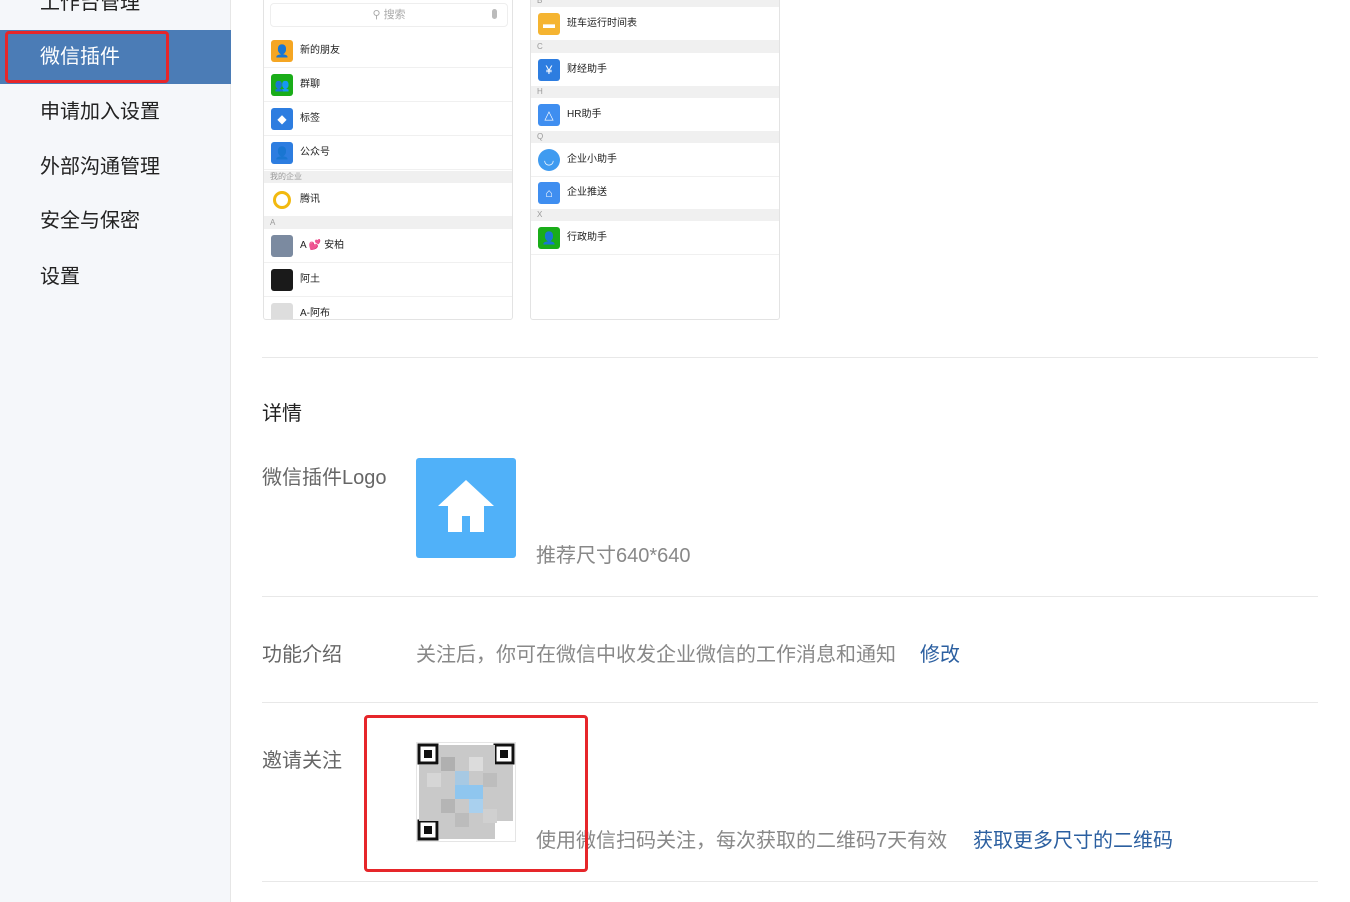  What do you see at coordinates (115, 167) in the screenshot?
I see `sidebar-item-external-communication: 外部沟通管理` at bounding box center [115, 167].